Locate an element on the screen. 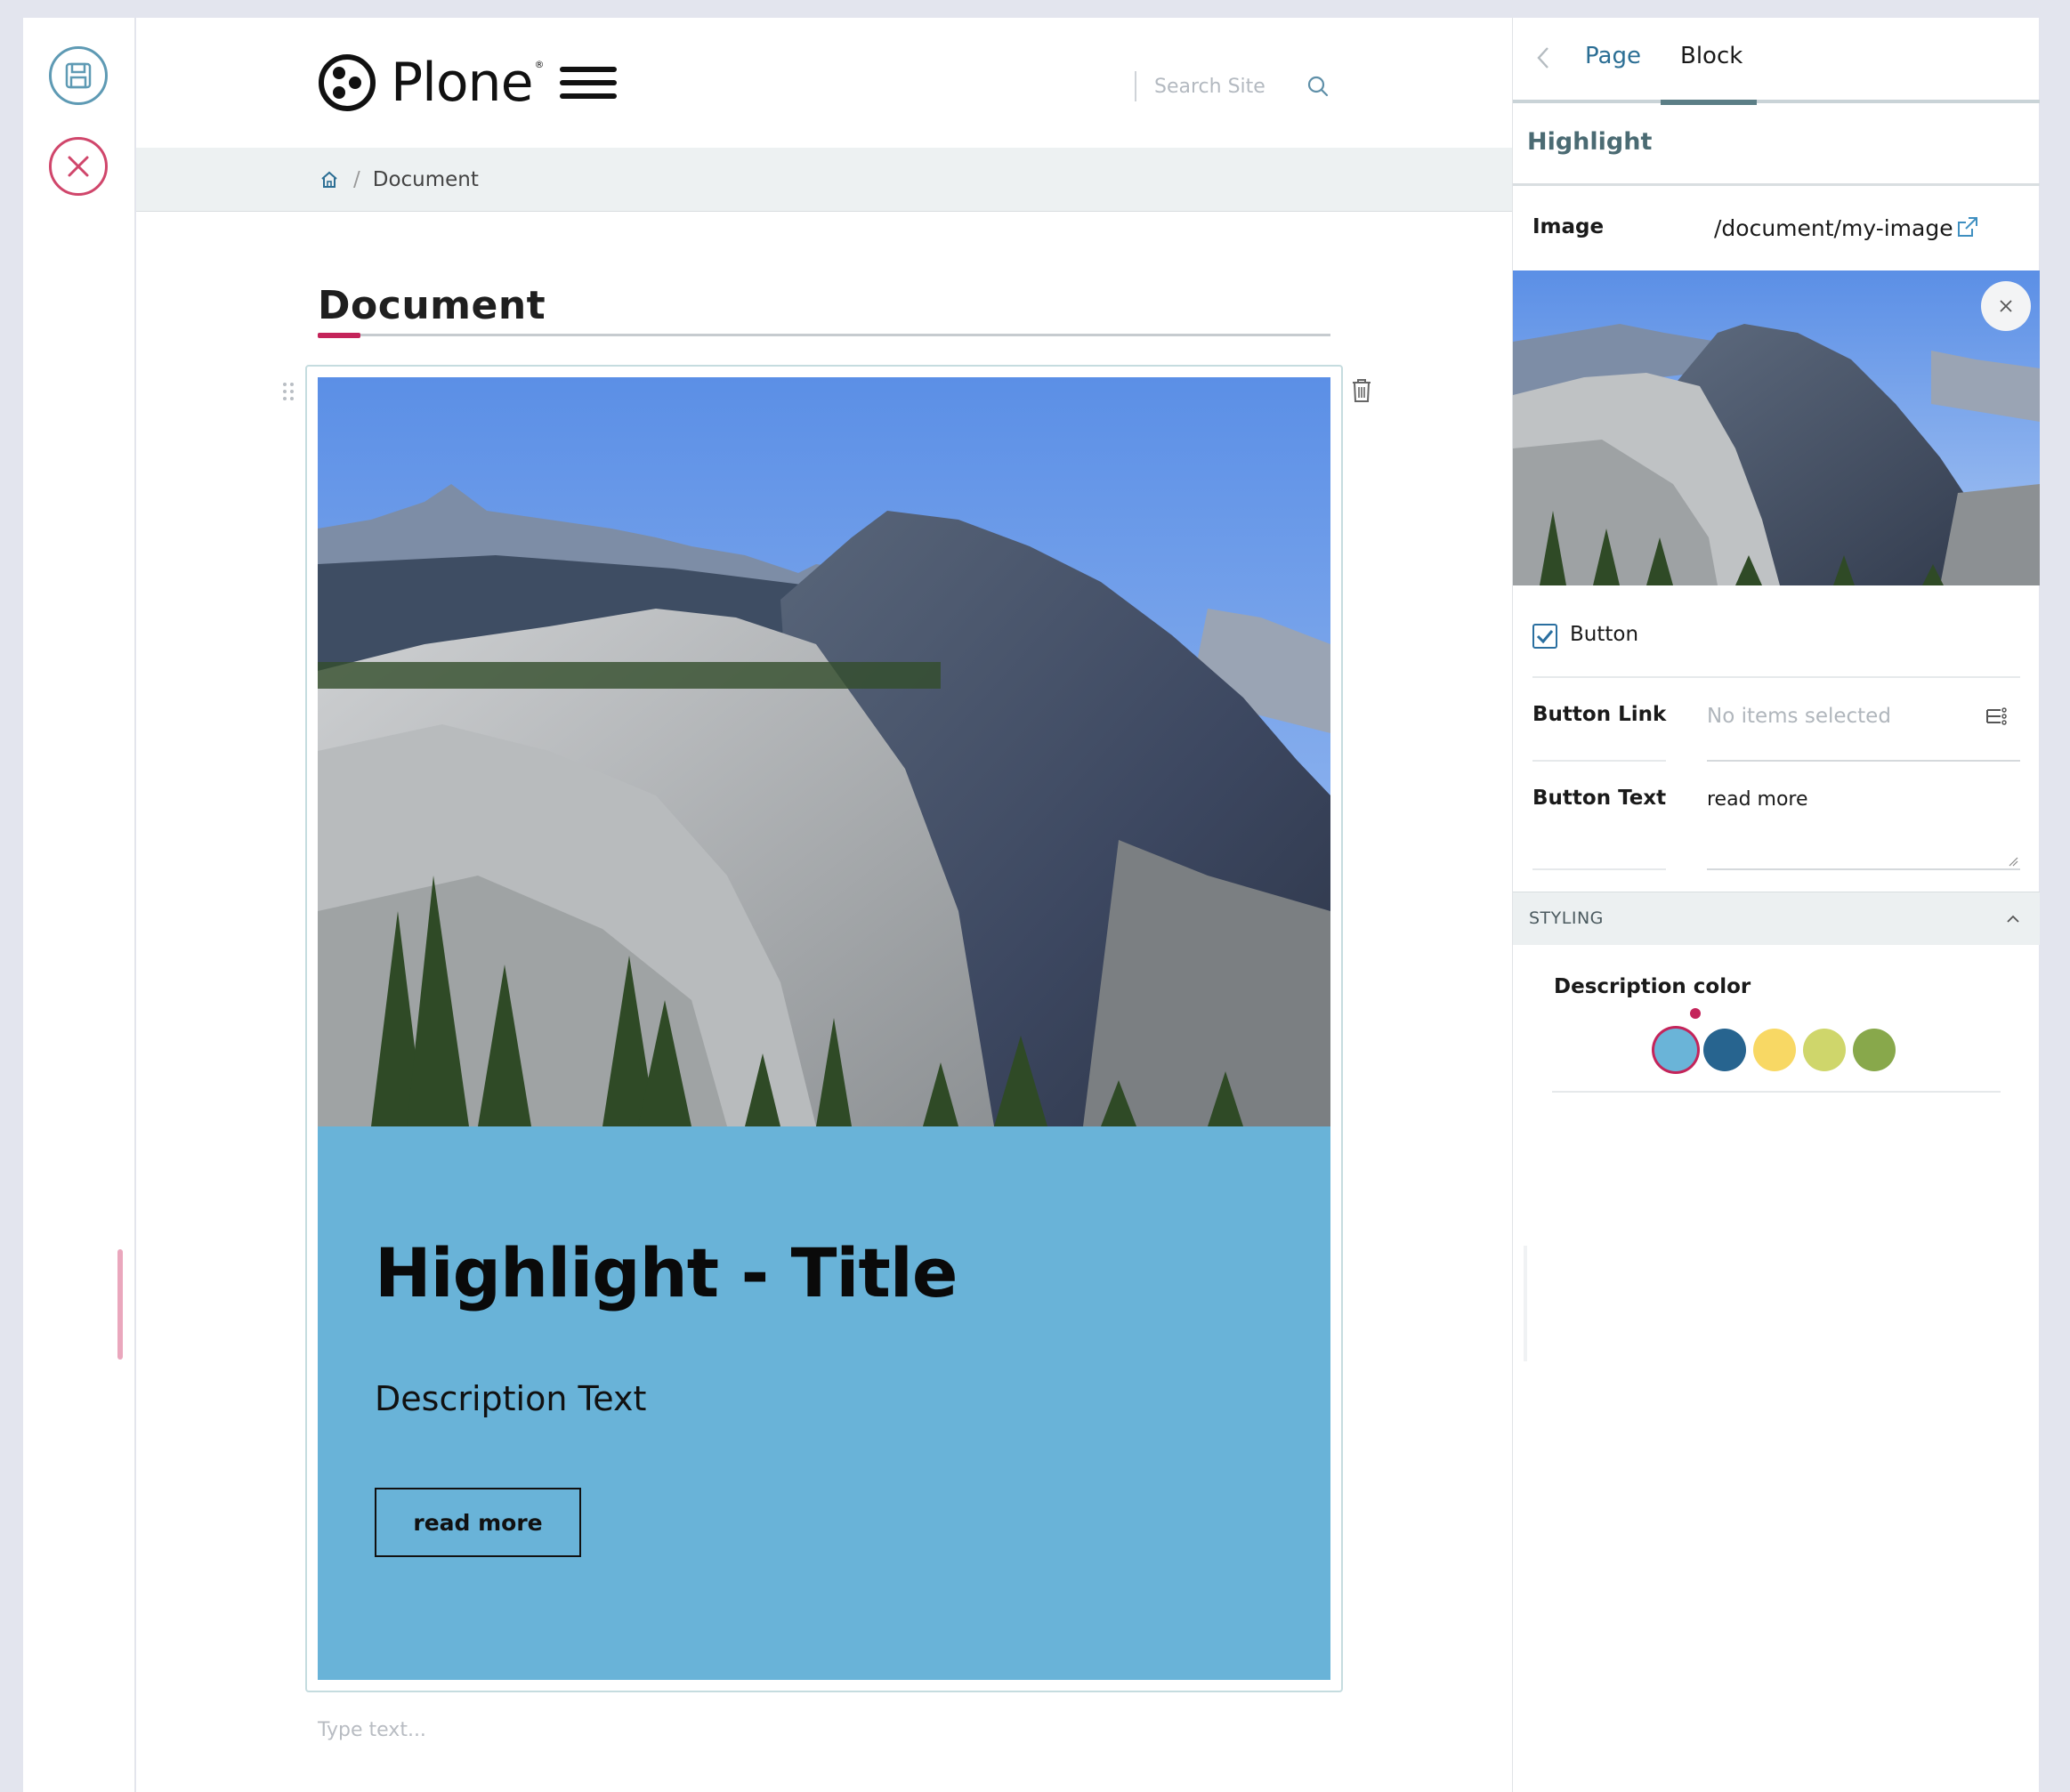  styling-section-header: STYLING is located at coordinates (1776, 918).